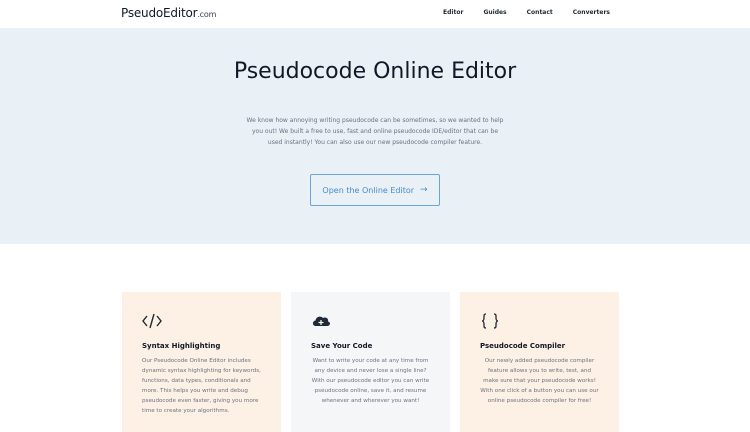  Describe the element at coordinates (323, 323) in the screenshot. I see `cloud-upload-icon` at that location.